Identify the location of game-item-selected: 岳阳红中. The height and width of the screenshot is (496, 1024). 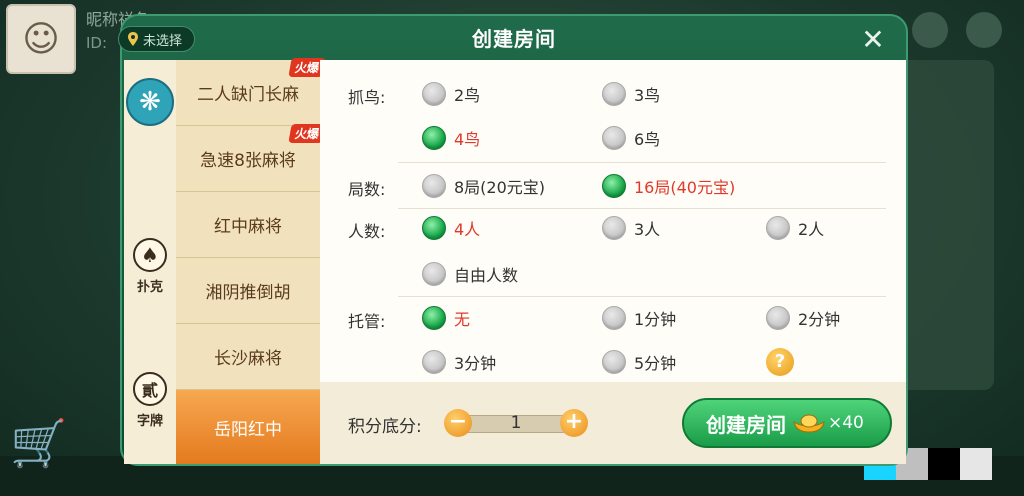
(248, 427).